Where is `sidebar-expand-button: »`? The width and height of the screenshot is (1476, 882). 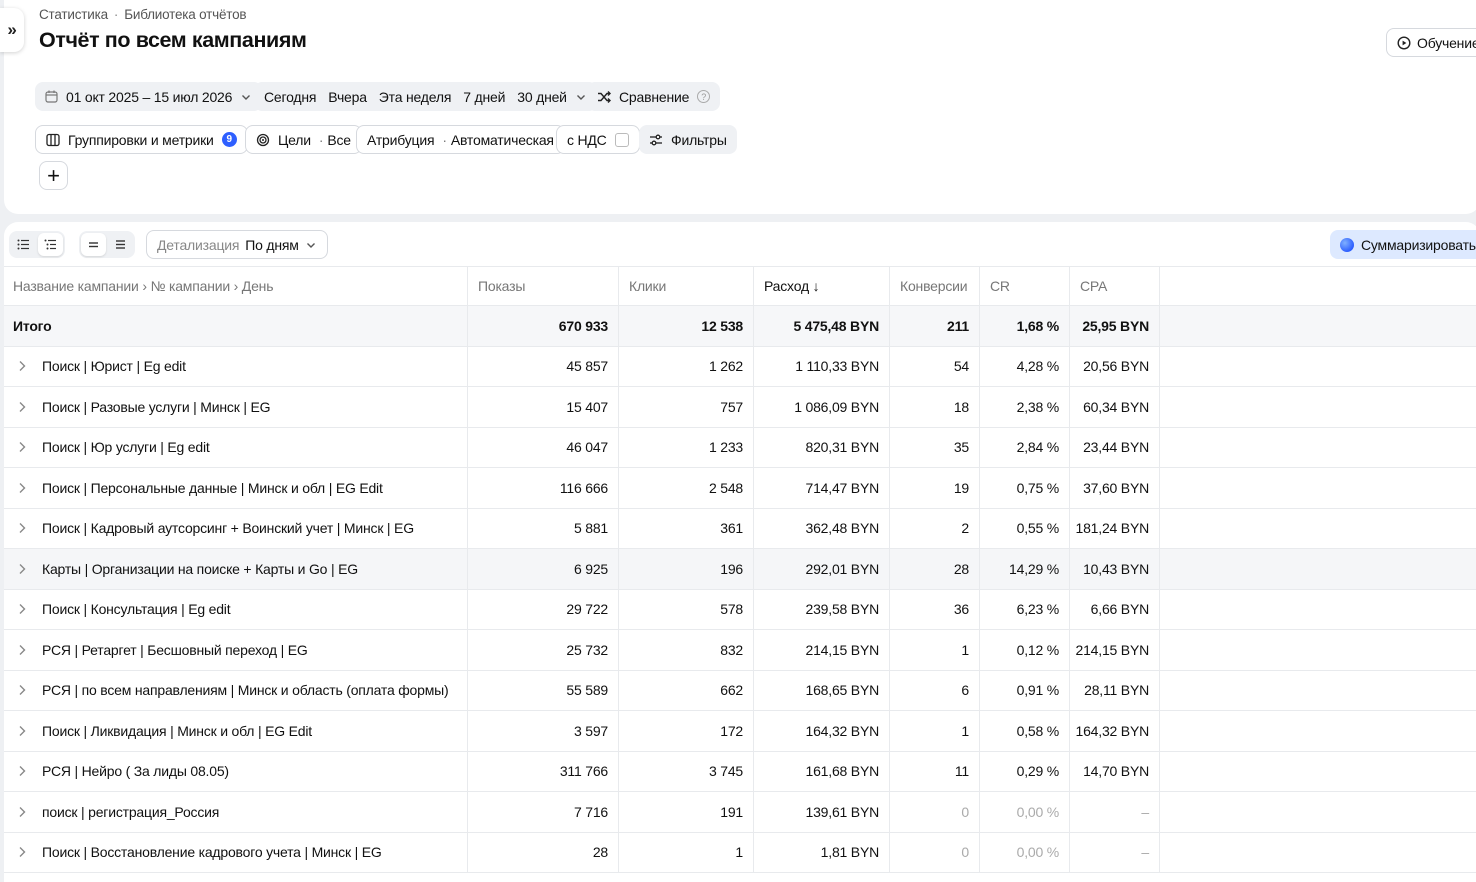 sidebar-expand-button: » is located at coordinates (12, 30).